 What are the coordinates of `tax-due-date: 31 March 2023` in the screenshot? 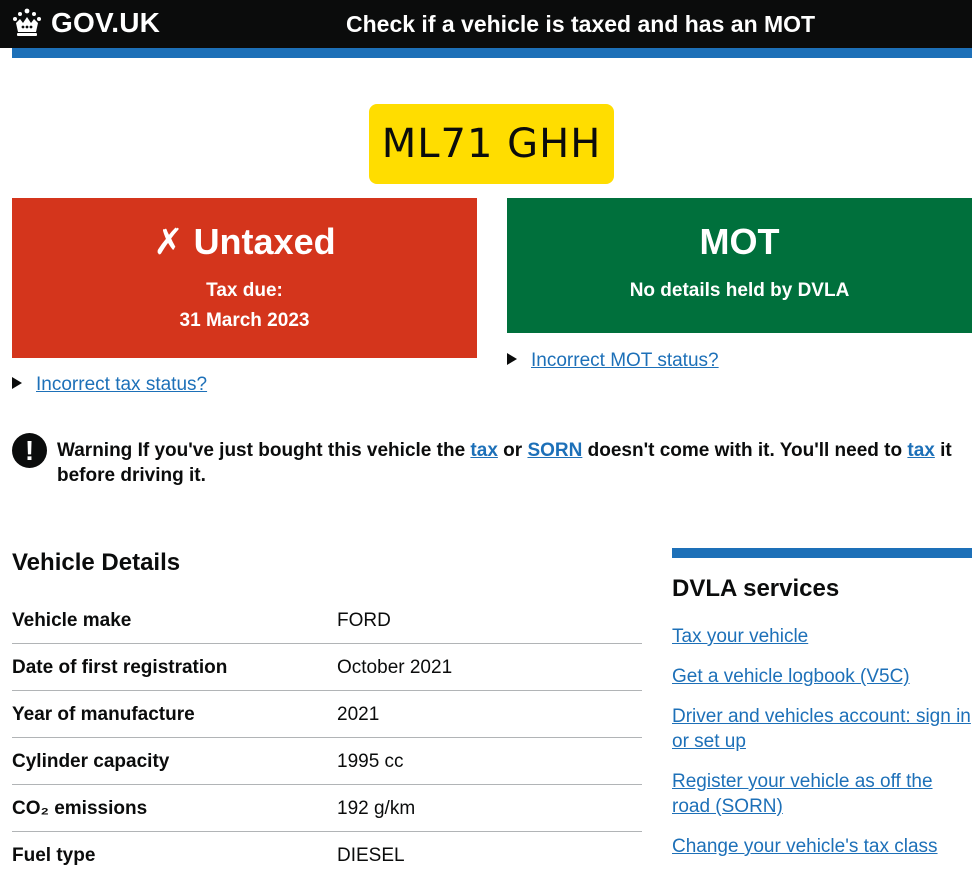 It's located at (244, 320).